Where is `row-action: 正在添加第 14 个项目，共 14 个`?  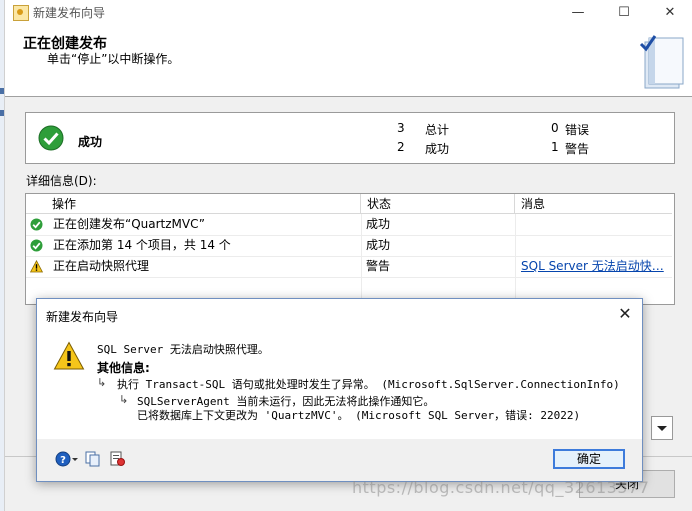
row-action: 正在添加第 14 个项目，共 14 个 is located at coordinates (142, 245).